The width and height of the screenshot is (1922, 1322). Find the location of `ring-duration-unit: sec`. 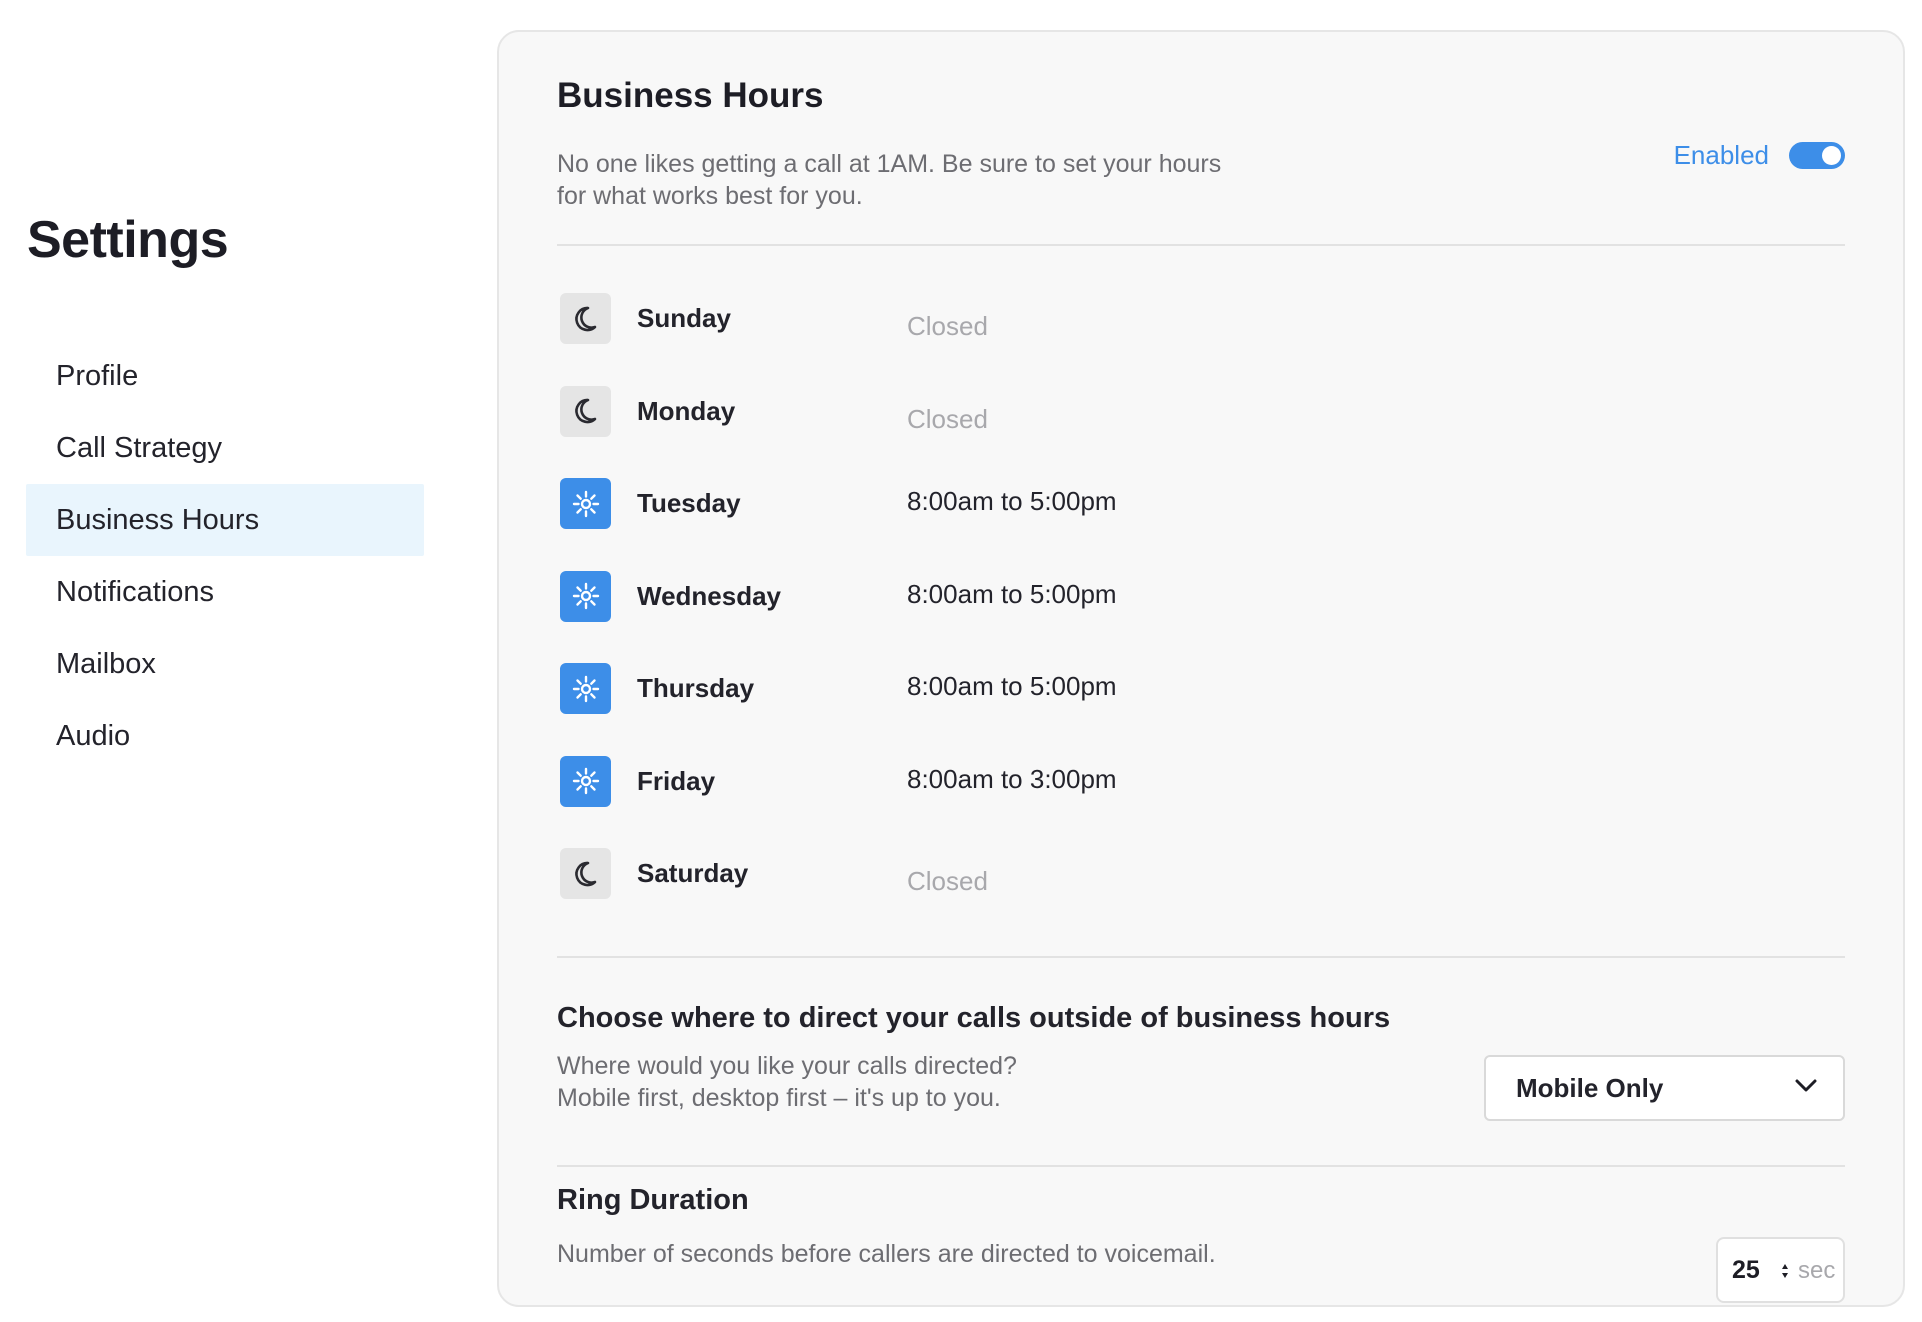

ring-duration-unit: sec is located at coordinates (1817, 1270).